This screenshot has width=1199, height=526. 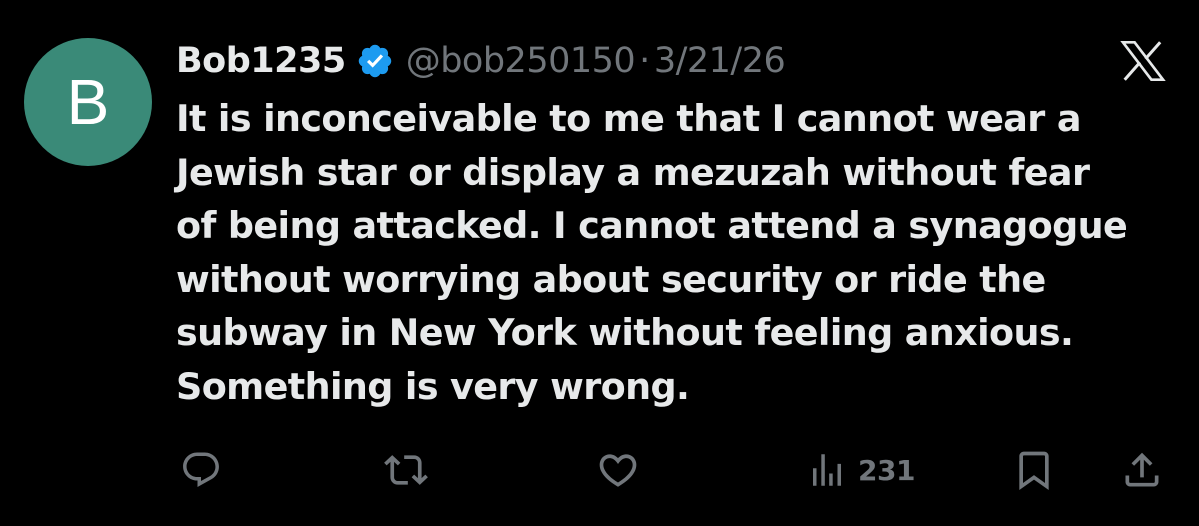 I want to click on verified-badge-icon, so click(x=375, y=61).